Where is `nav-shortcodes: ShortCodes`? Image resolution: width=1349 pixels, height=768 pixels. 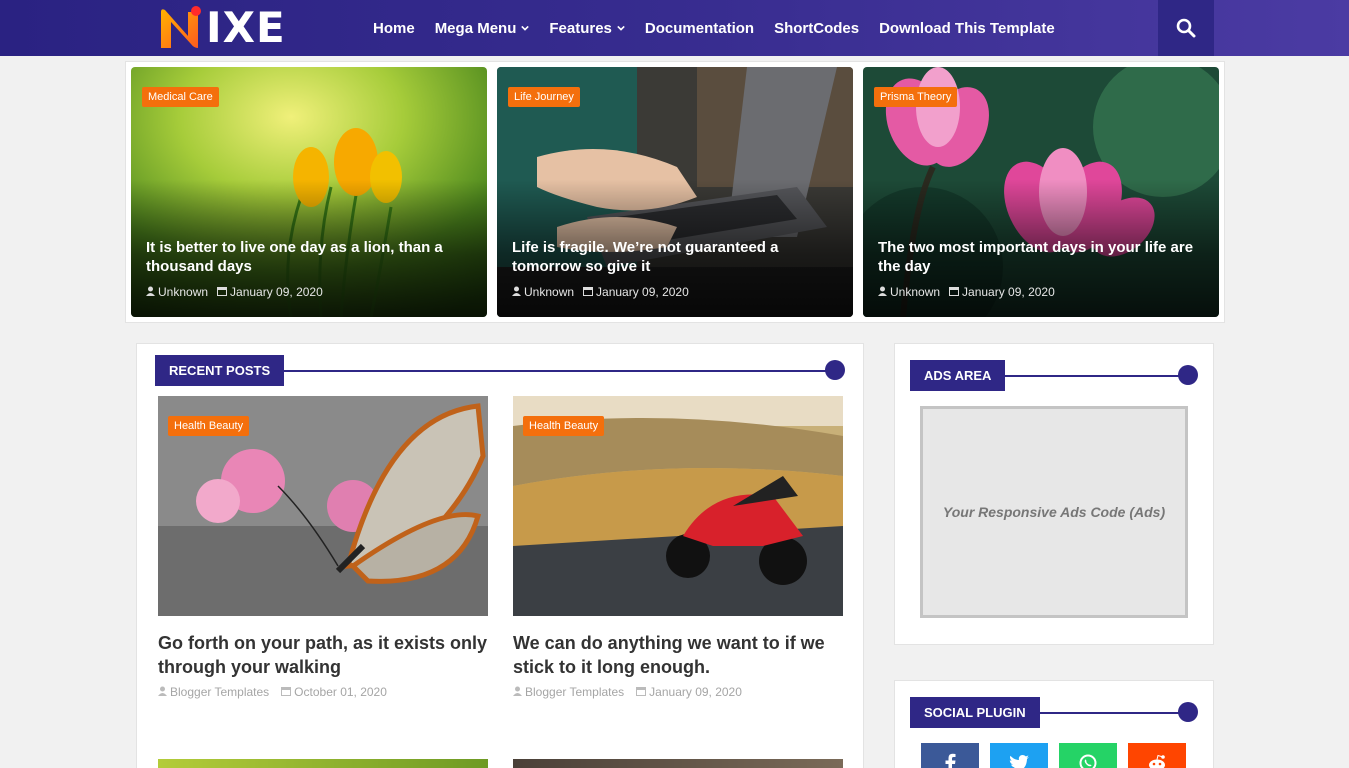
nav-shortcodes: ShortCodes is located at coordinates (816, 28).